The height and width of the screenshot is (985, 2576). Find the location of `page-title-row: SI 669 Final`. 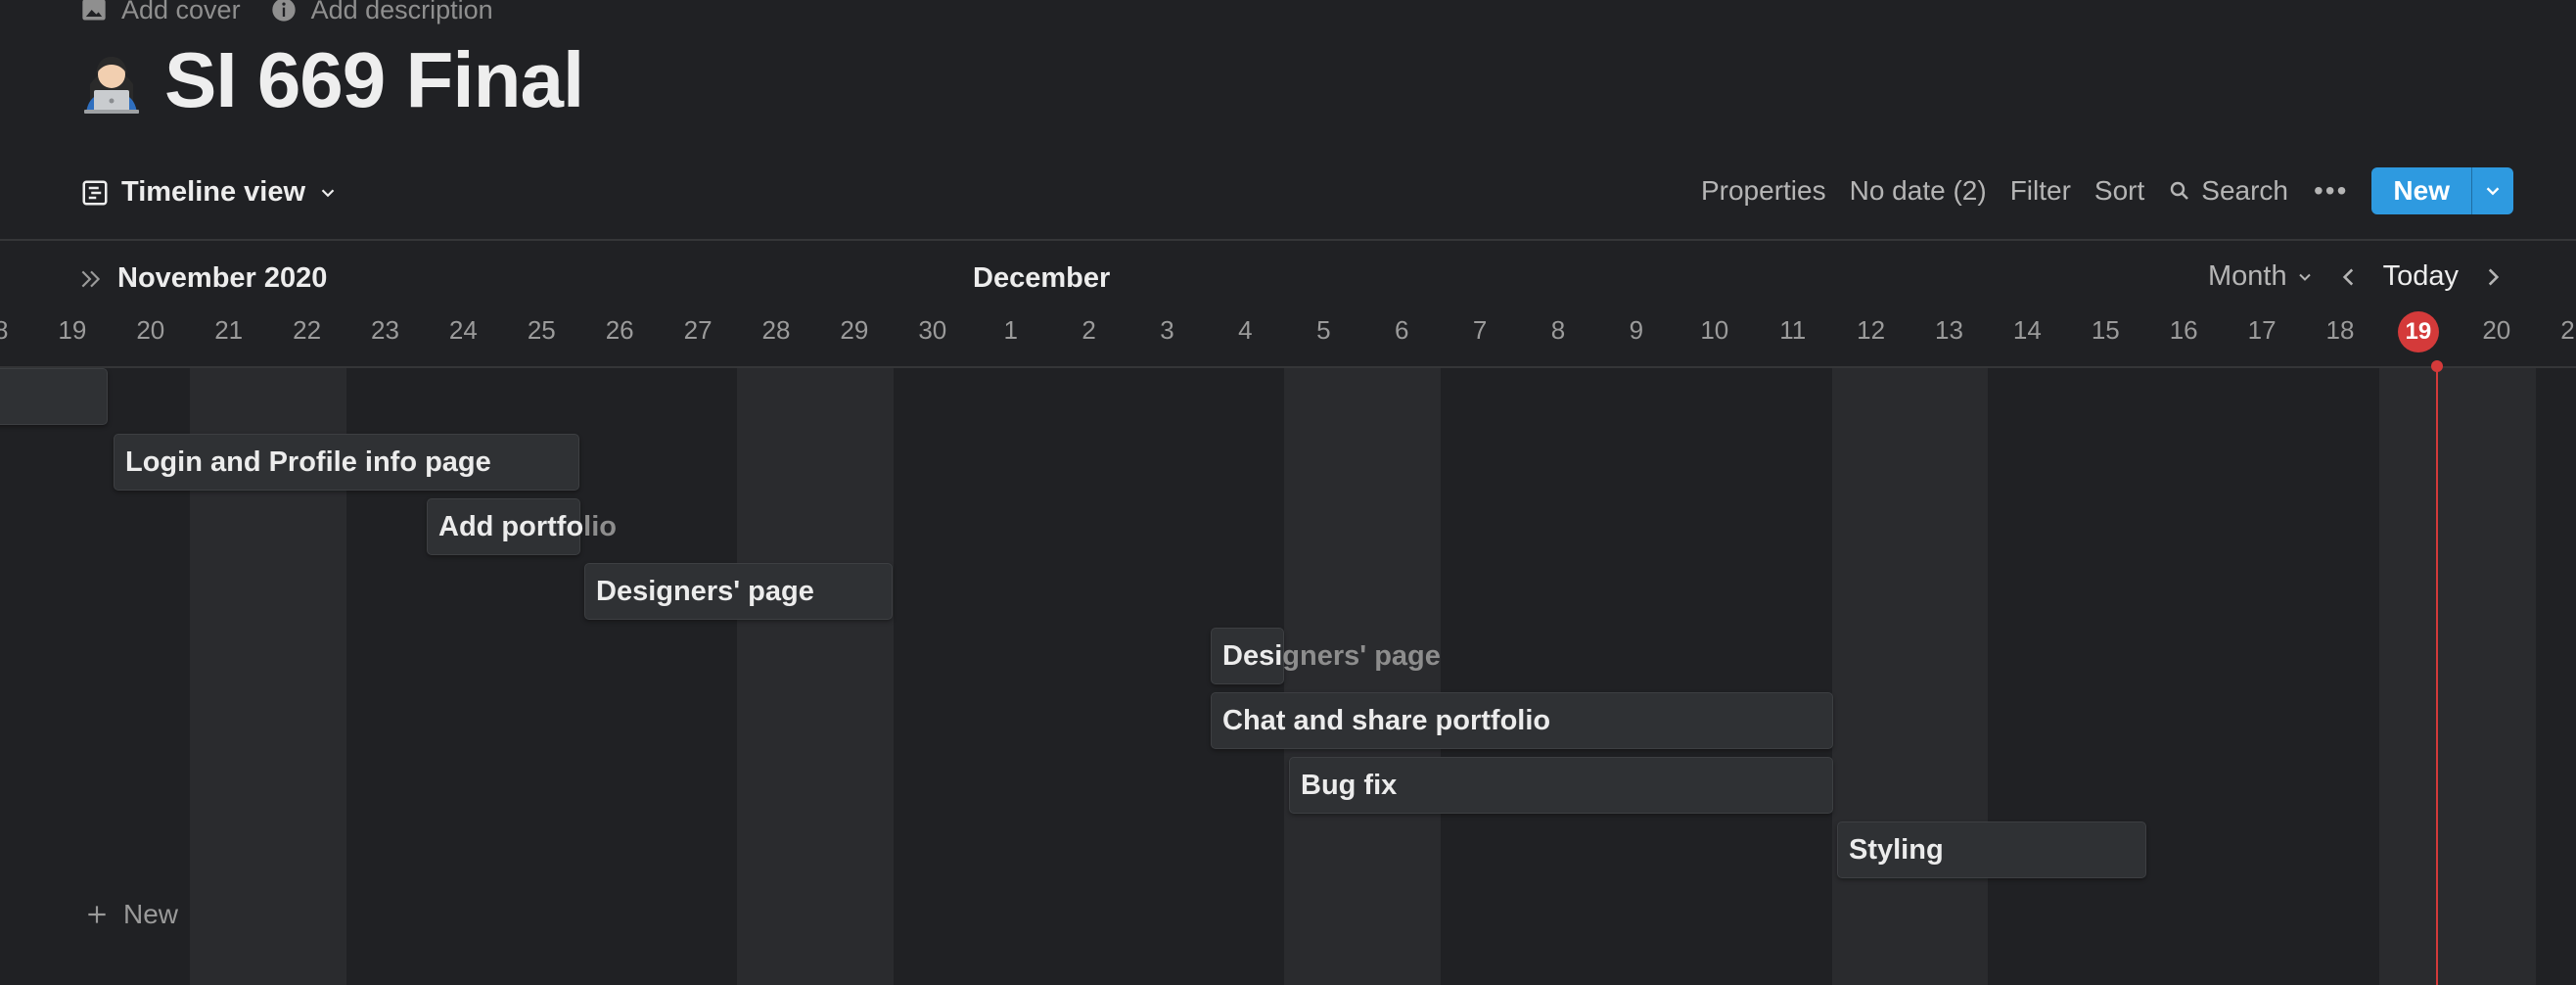

page-title-row: SI 669 Final is located at coordinates (330, 80).